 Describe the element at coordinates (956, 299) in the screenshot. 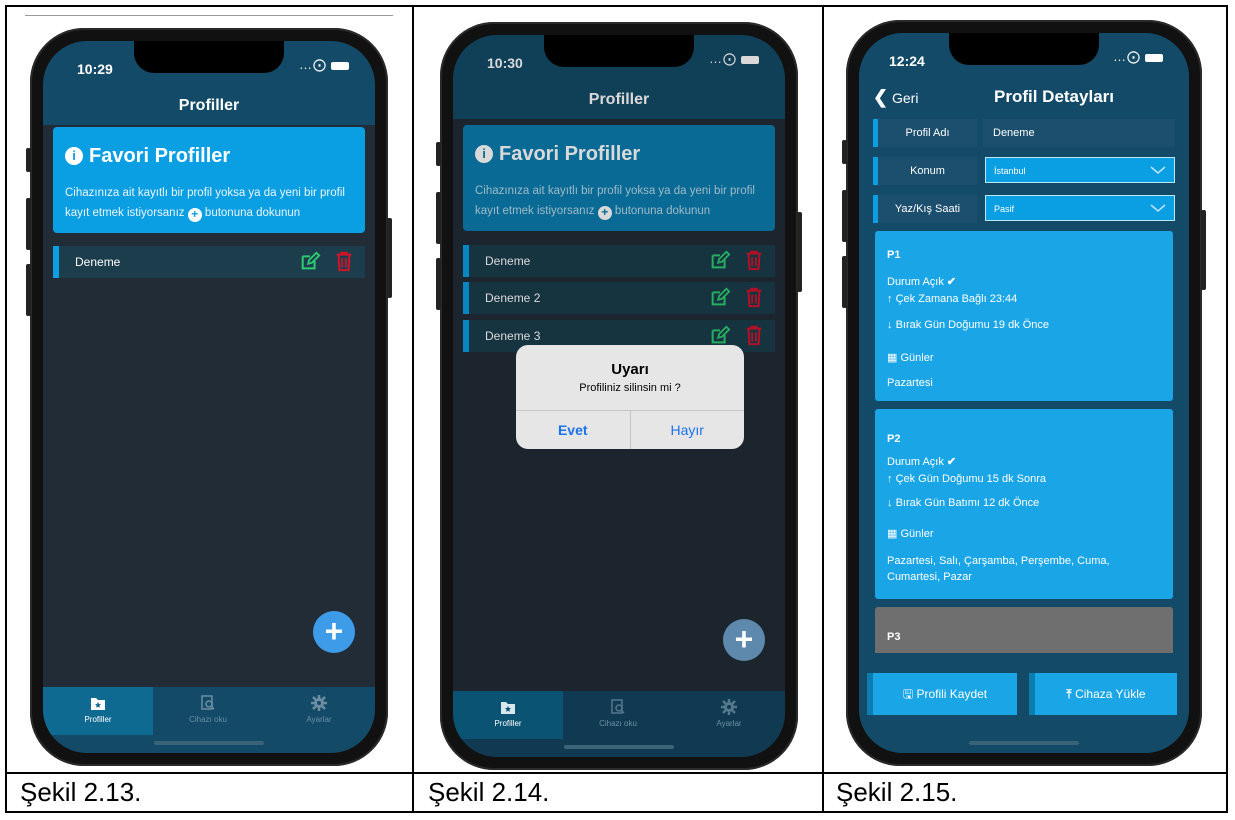

I see `program-pull: Çek Zamana Bağlı 23:44` at that location.